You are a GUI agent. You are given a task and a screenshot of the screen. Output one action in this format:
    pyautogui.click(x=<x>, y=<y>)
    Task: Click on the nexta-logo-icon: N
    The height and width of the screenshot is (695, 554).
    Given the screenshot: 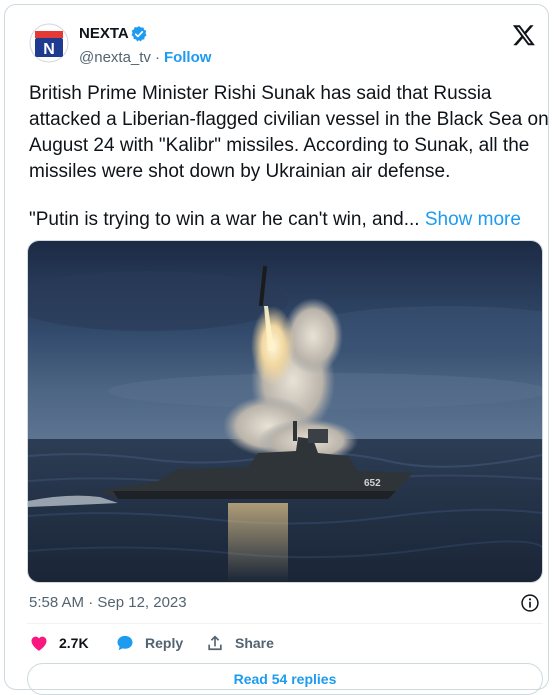 What is the action you would take?
    pyautogui.click(x=49, y=43)
    